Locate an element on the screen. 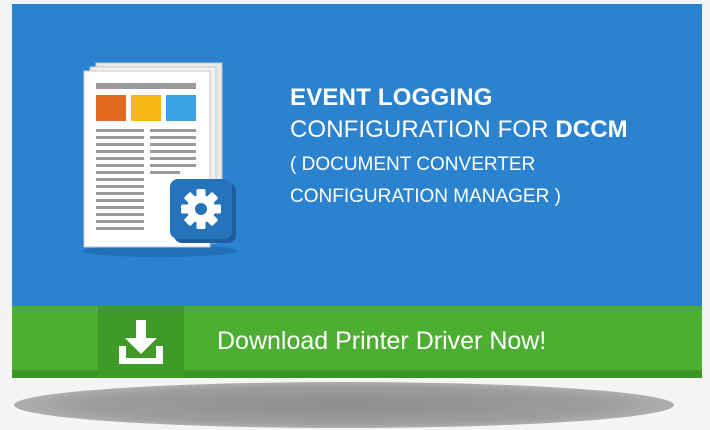 This screenshot has height=430, width=710. banner-title: EVENT LOGGING is located at coordinates (391, 97).